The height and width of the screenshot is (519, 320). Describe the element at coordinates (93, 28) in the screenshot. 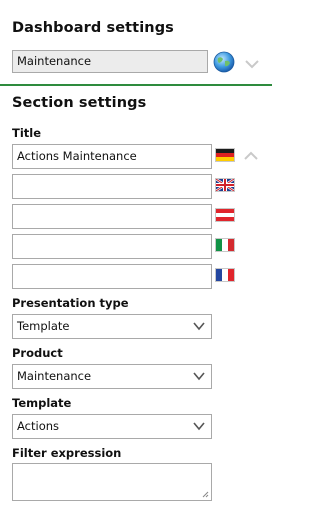

I see `dashboard-settings-heading: Dashboard settings` at that location.